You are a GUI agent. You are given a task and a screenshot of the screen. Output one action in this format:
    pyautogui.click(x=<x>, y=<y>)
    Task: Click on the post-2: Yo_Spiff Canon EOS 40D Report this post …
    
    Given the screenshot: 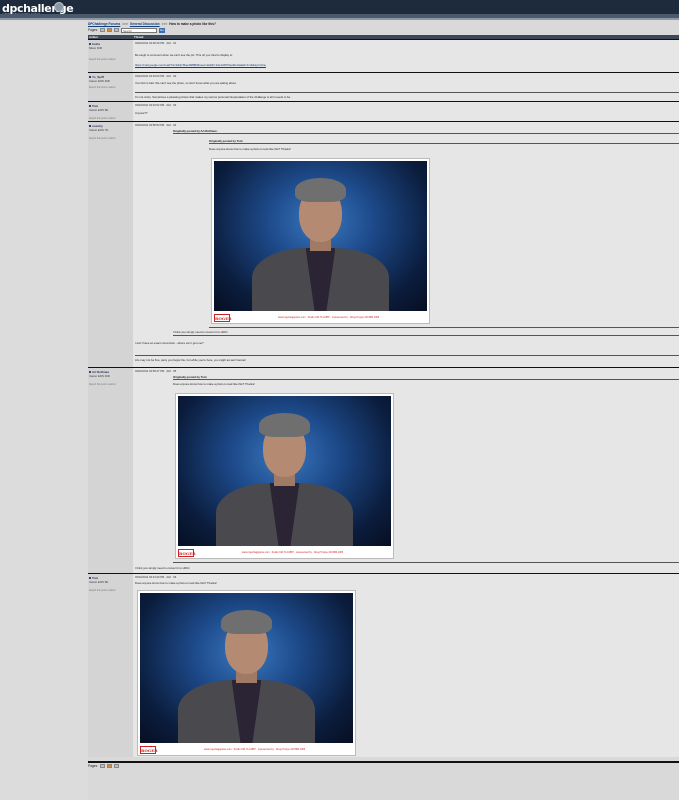 What is the action you would take?
    pyautogui.click(x=383, y=86)
    